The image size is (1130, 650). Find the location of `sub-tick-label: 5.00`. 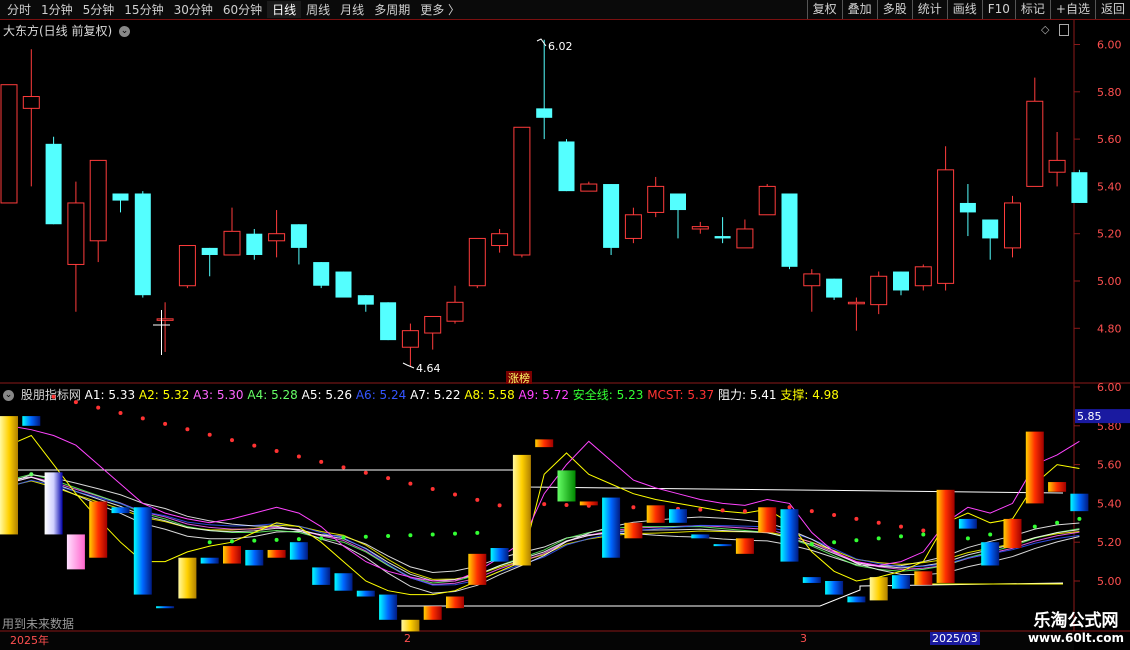

sub-tick-label: 5.00 is located at coordinates (1109, 581).